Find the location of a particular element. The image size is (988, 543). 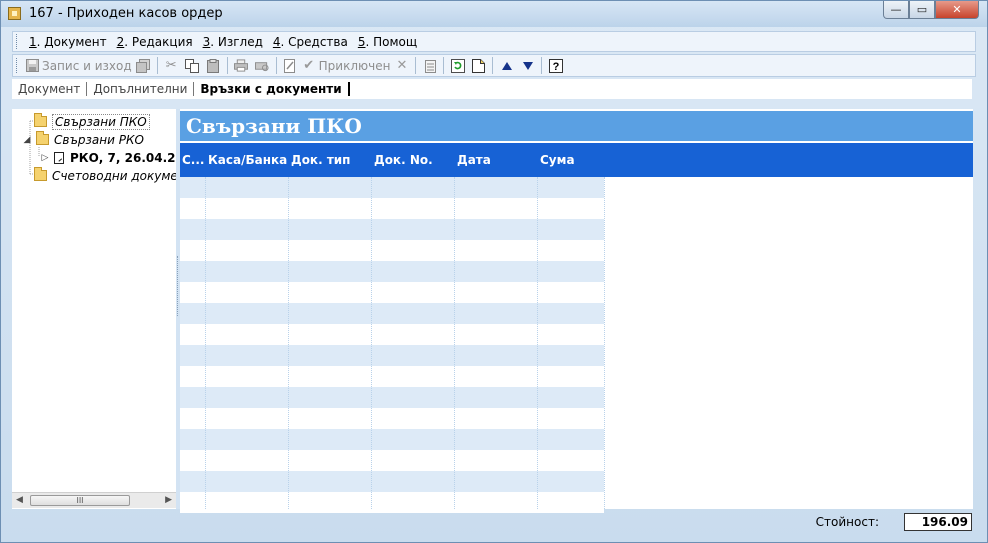

edit-document-icon is located at coordinates (290, 65).